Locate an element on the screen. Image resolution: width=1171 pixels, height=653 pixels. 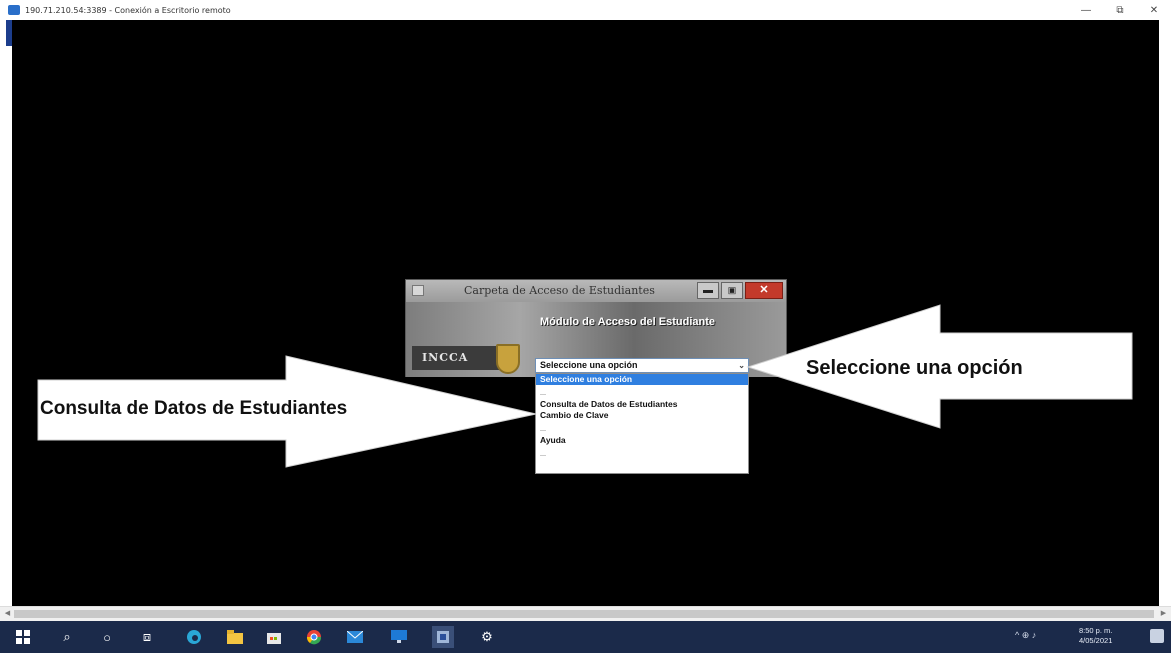
taskbar-clock: 8:50 p. m. 4/05/2021 is located at coordinates (1095, 636).